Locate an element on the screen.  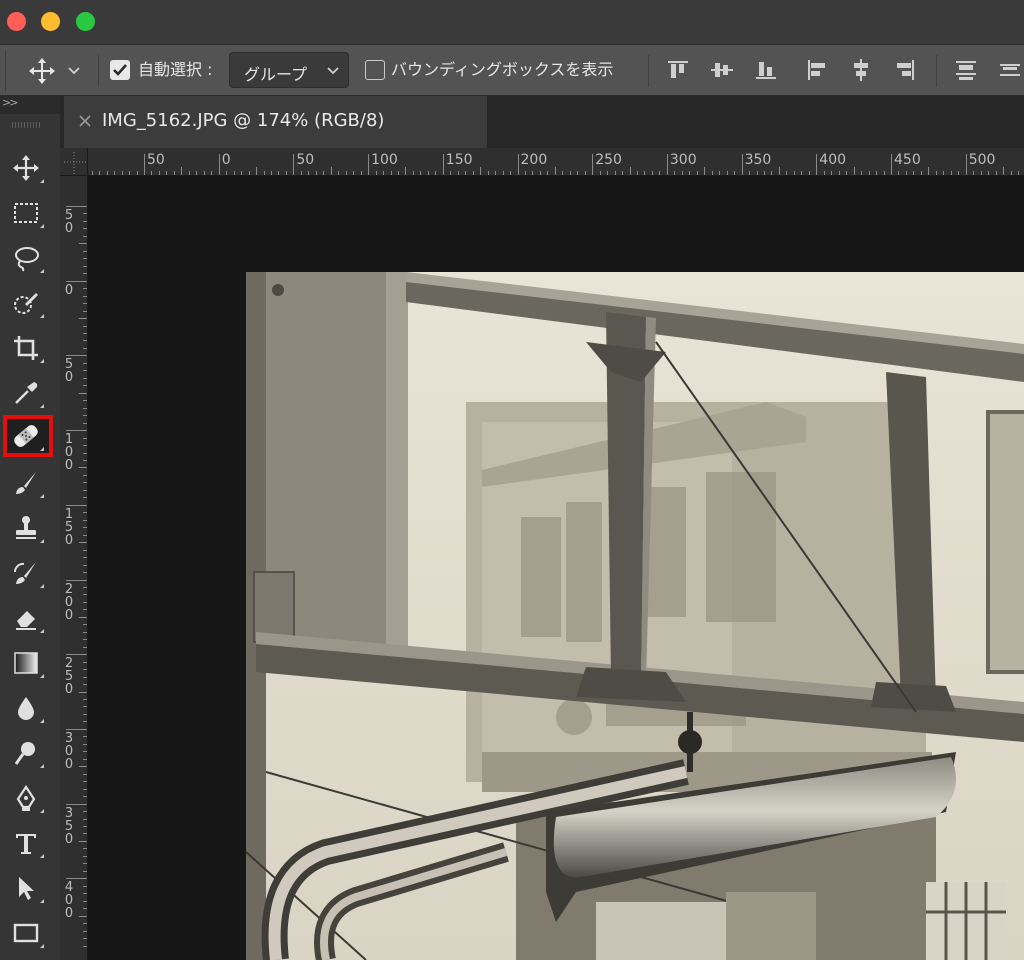
align-vertical-center-icon is located at coordinates (722, 70).